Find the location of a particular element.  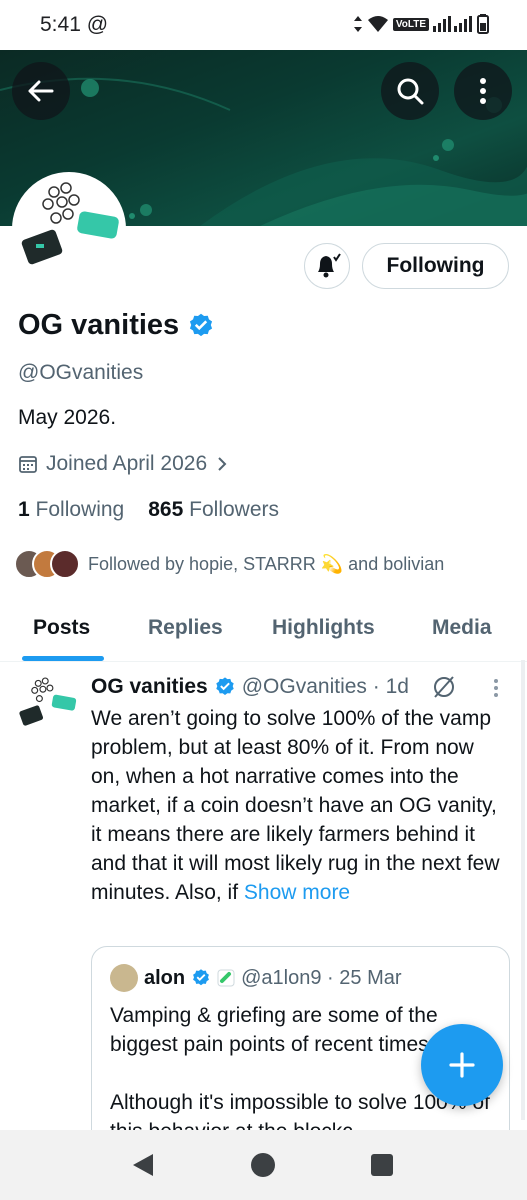

signal-icon is located at coordinates (452, 24).